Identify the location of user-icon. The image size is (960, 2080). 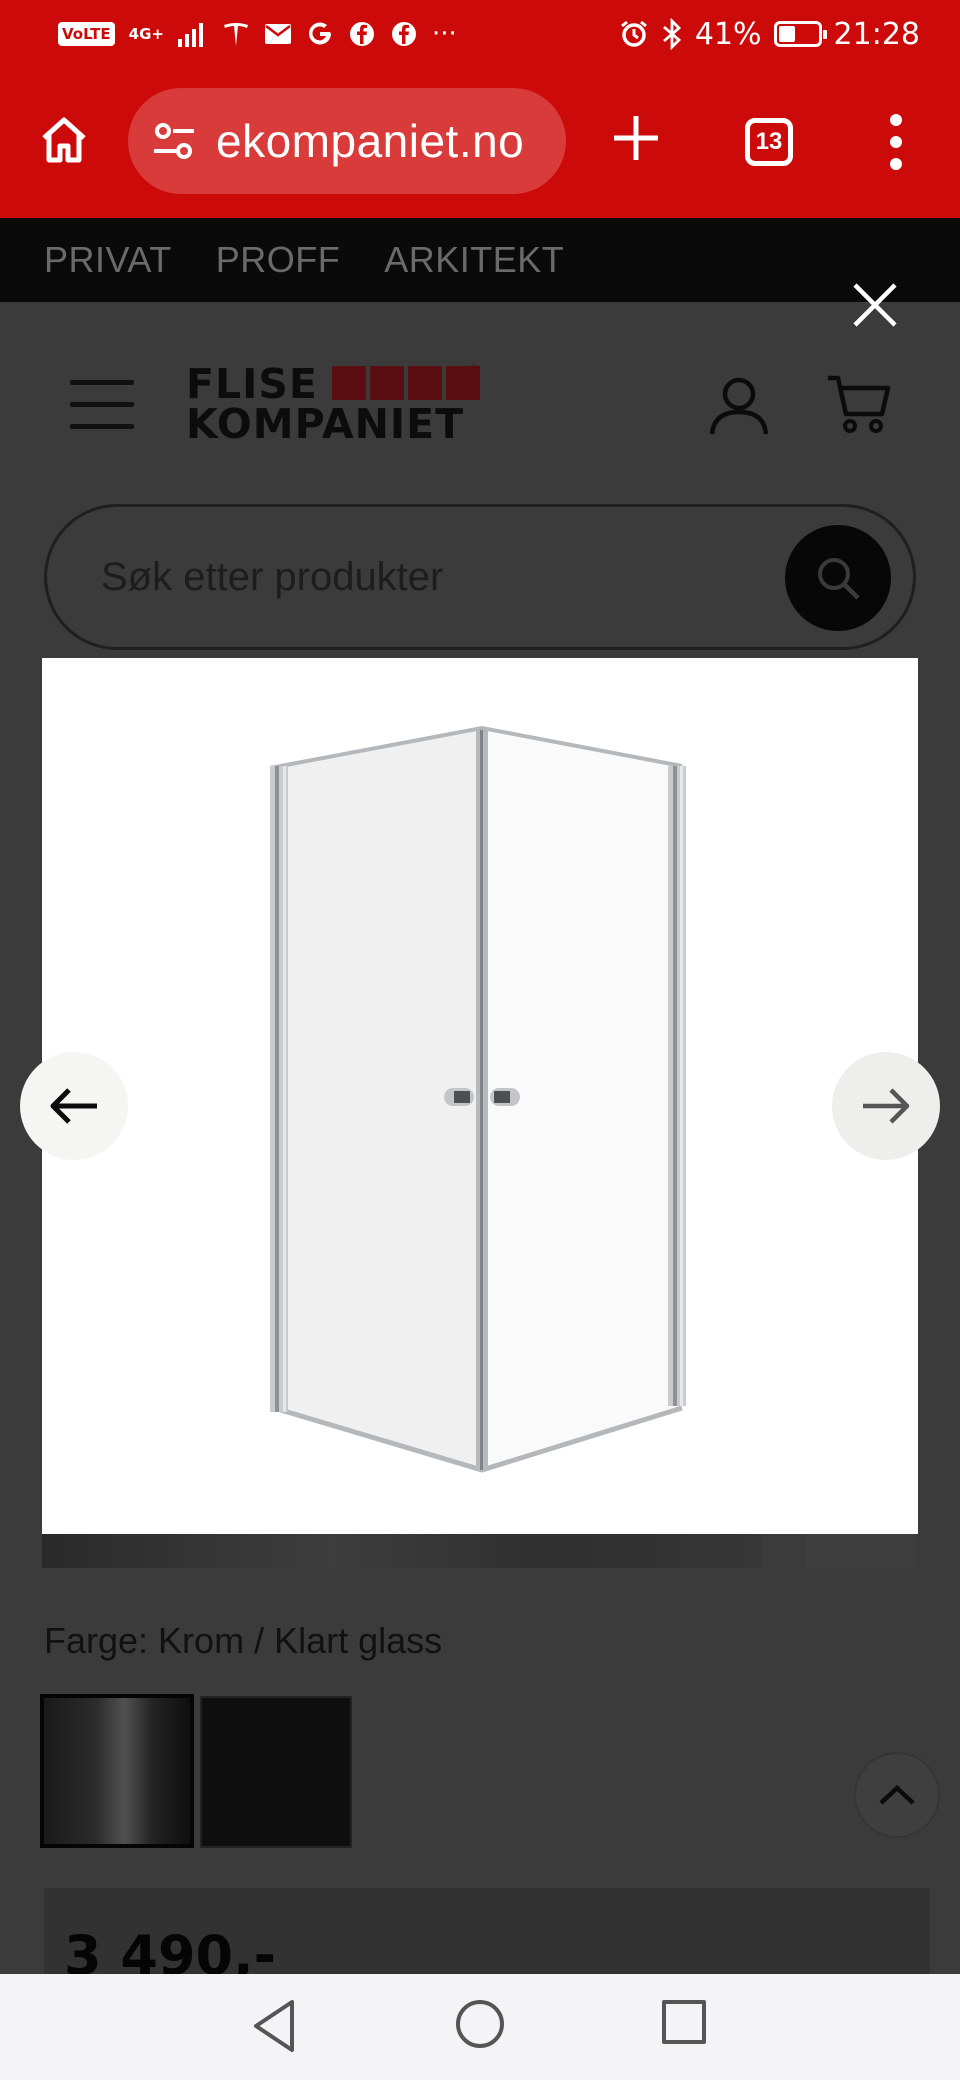
(739, 405).